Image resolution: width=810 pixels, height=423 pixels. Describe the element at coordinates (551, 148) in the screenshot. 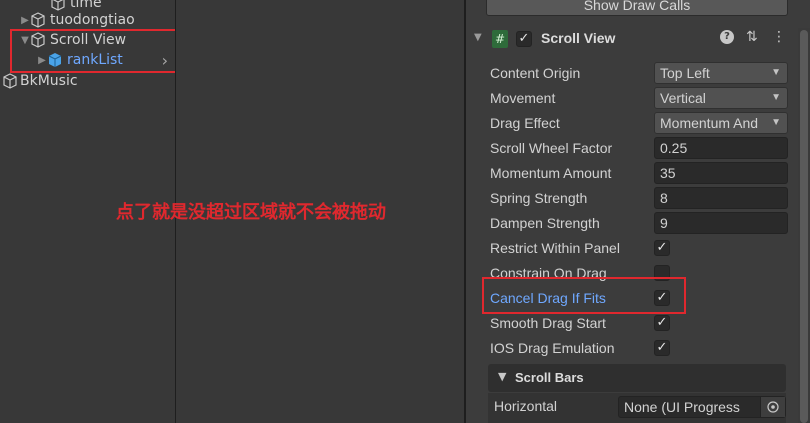

I see `scroll-wheel-factor-label: Scroll Wheel Factor` at that location.